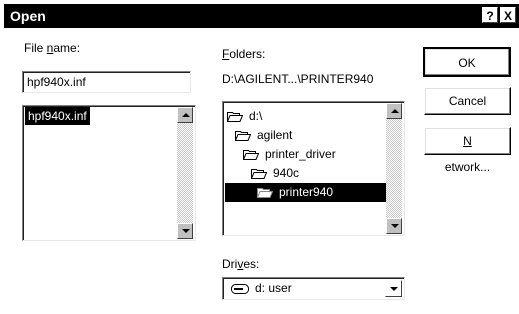 The width and height of the screenshot is (519, 314). Describe the element at coordinates (28, 16) in the screenshot. I see `window-title: Open` at that location.